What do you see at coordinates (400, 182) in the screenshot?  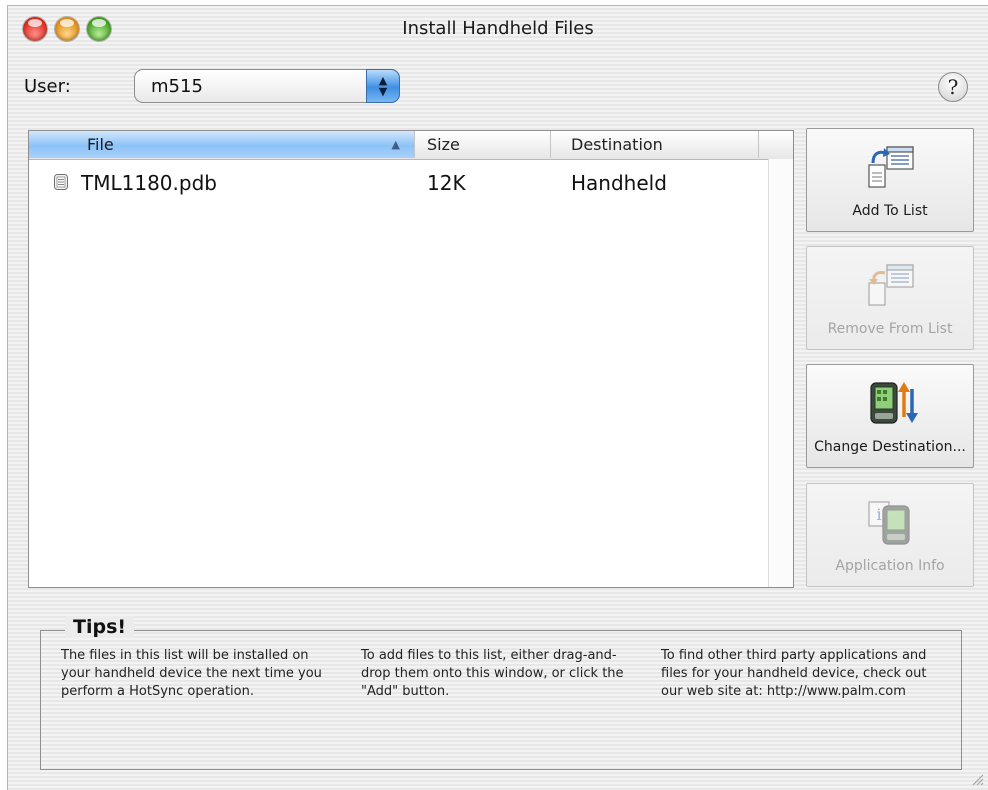 I see `table-row: TML1180.pdb 12K Handheld` at bounding box center [400, 182].